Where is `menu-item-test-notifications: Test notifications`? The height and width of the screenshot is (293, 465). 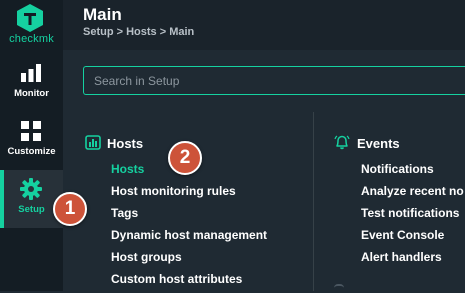 menu-item-test-notifications: Test notifications is located at coordinates (410, 213).